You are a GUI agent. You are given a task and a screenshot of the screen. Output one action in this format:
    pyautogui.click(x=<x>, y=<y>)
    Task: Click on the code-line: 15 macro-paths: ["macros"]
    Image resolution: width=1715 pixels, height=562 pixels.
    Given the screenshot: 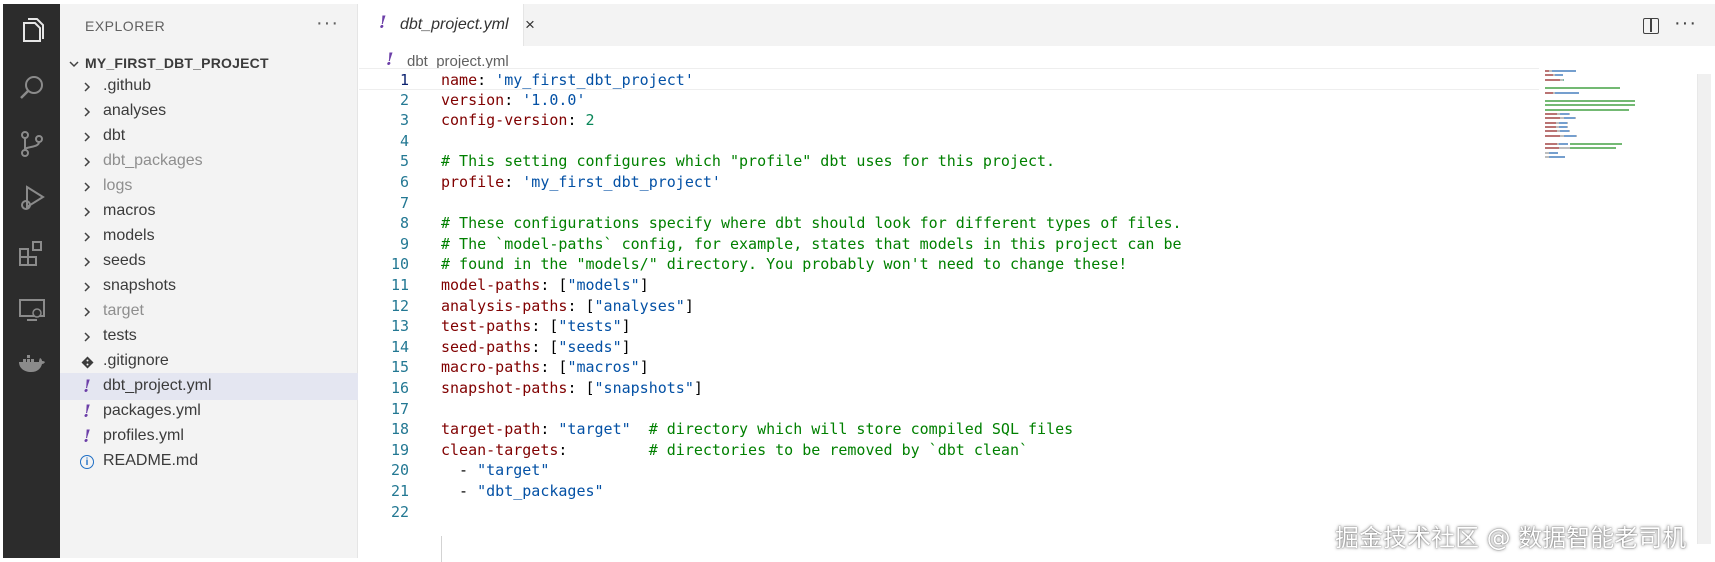 What is the action you would take?
    pyautogui.click(x=949, y=367)
    